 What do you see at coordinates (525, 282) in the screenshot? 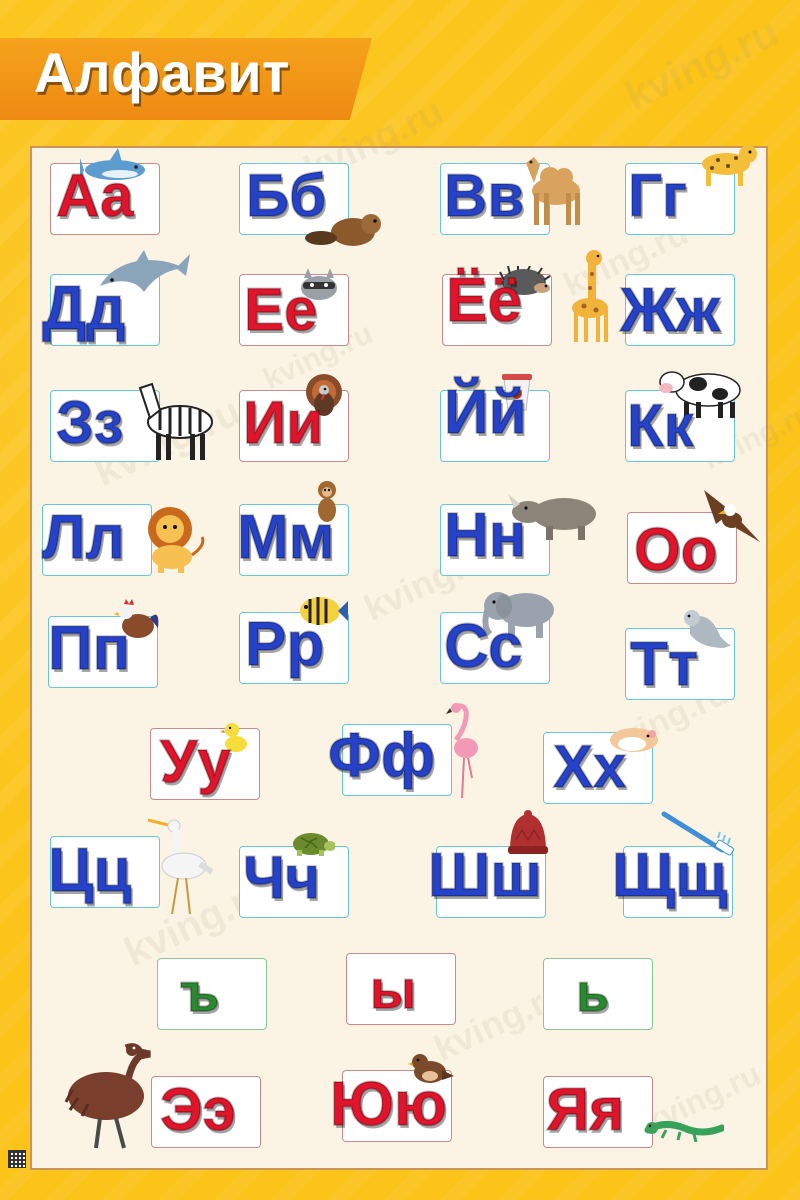
I see `hedgehog-icon` at bounding box center [525, 282].